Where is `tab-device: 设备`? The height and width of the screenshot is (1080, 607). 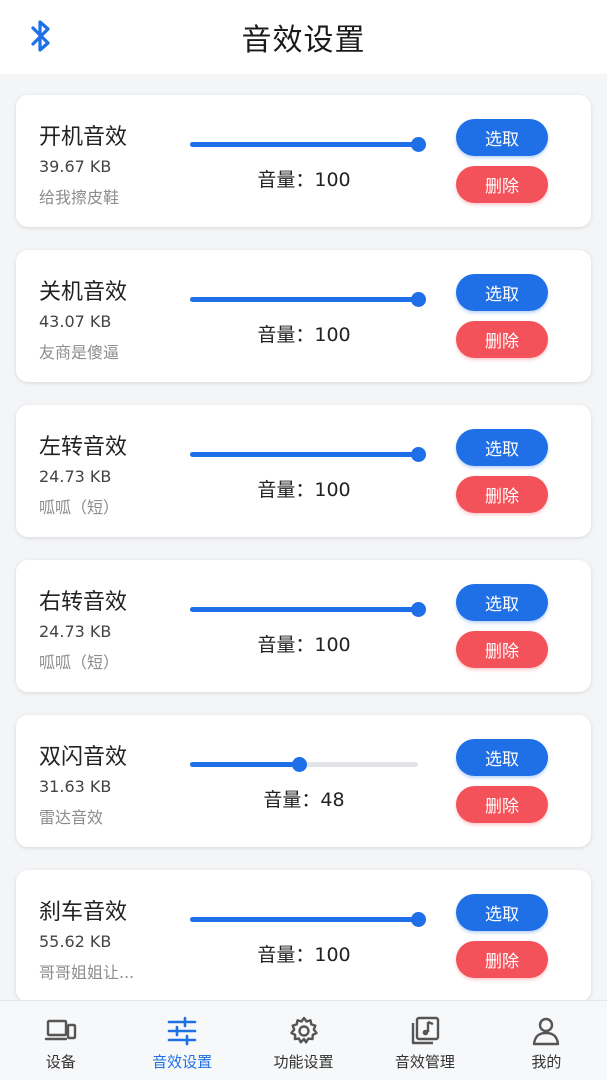 tab-device: 设备 is located at coordinates (60, 1040).